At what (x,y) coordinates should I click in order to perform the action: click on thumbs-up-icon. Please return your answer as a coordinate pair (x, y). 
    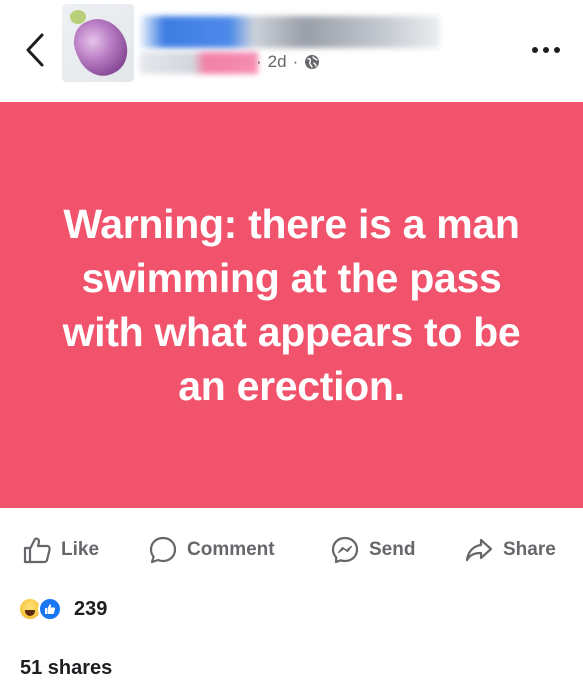
    Looking at the image, I should click on (37, 550).